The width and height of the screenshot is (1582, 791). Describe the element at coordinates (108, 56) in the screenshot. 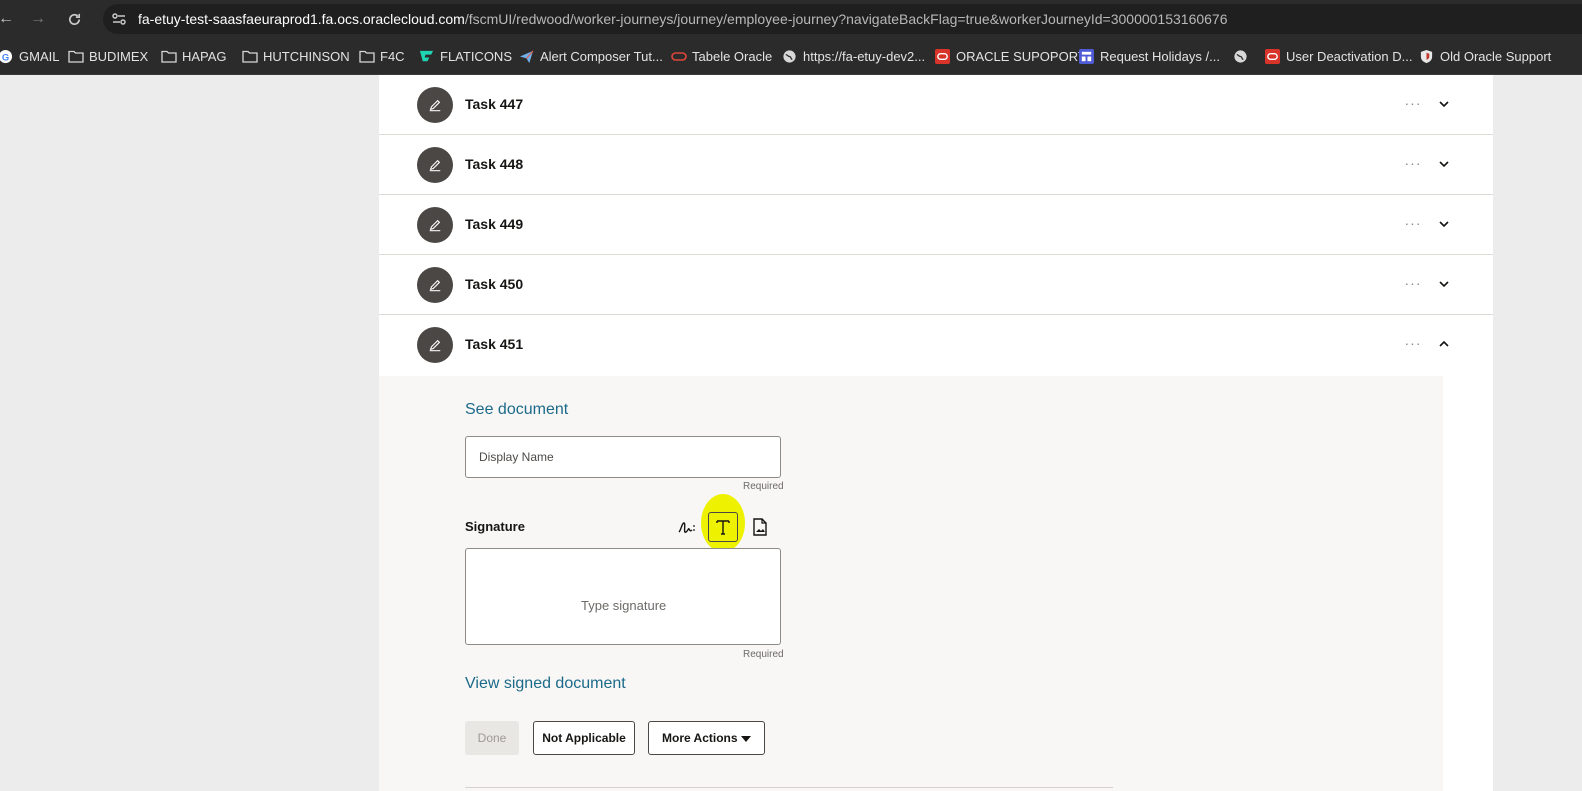

I see `bookmark-budimex: BUDIMEX` at that location.